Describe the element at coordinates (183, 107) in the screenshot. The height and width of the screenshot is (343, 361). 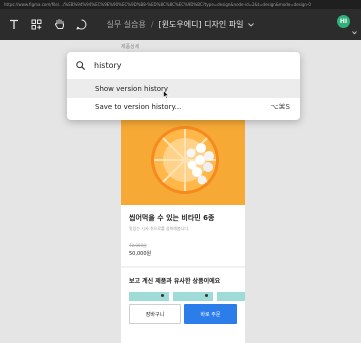
I see `menu-item-save-to-version-history: Save to version history... ⌥⌘S` at that location.